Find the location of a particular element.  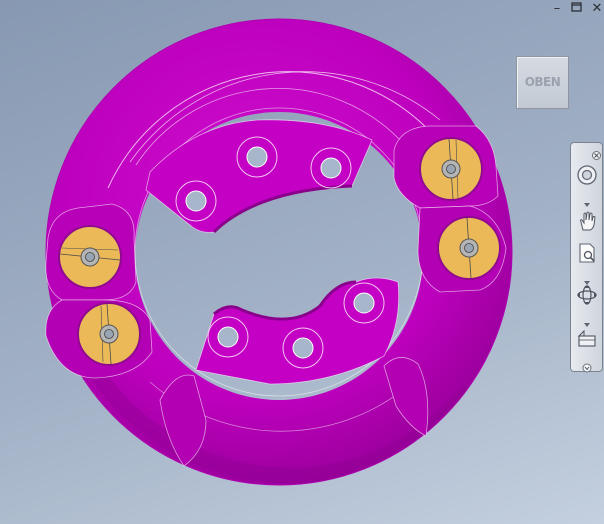

zoom-window-icon is located at coordinates (587, 253).